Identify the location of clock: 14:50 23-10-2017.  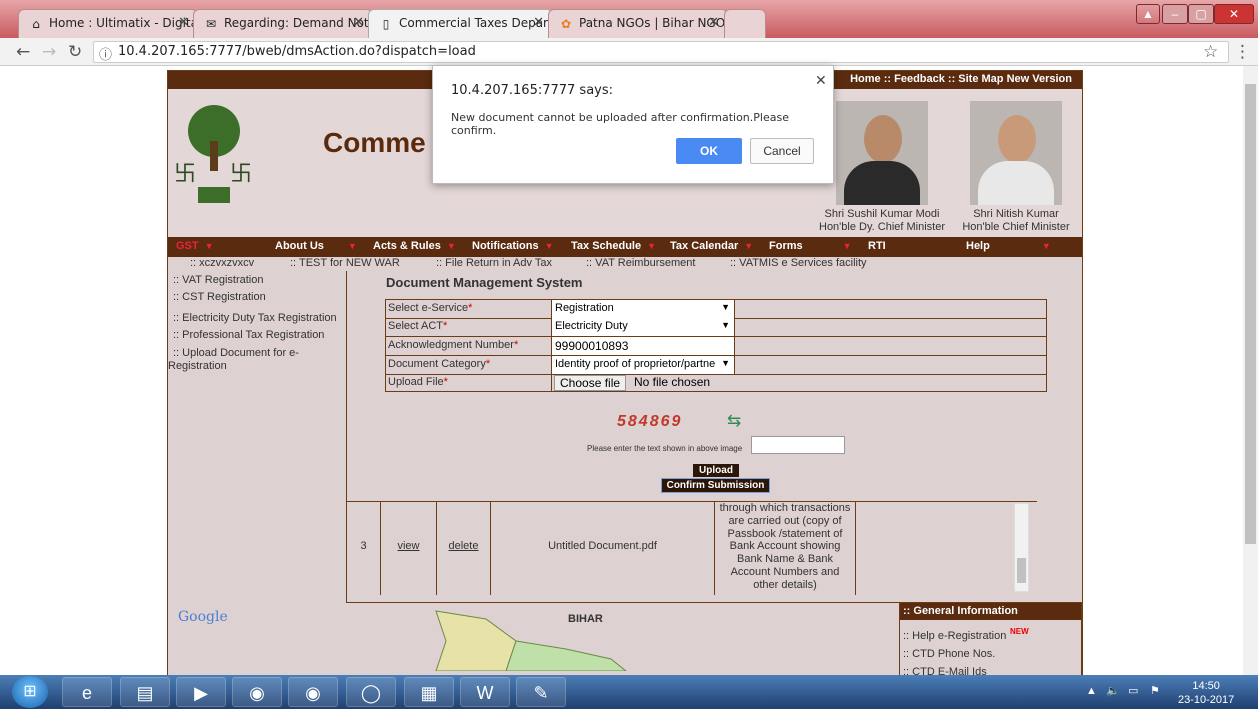
(1206, 693).